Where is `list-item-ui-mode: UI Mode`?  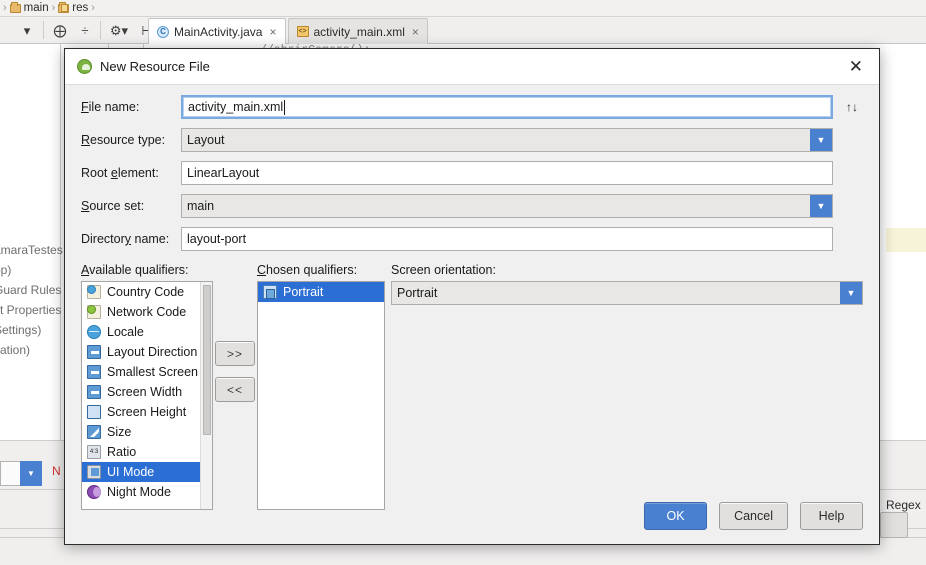 list-item-ui-mode: UI Mode is located at coordinates (147, 472).